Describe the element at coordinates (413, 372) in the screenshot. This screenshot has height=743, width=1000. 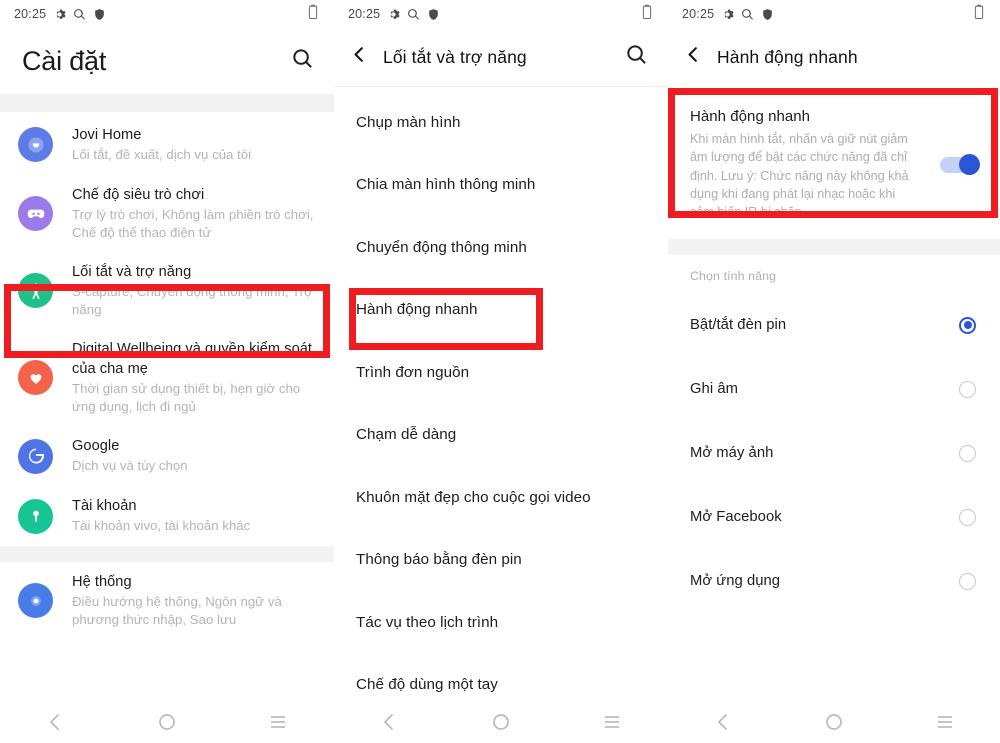
I see `menu-item-label: Trình đơn nguồn` at that location.